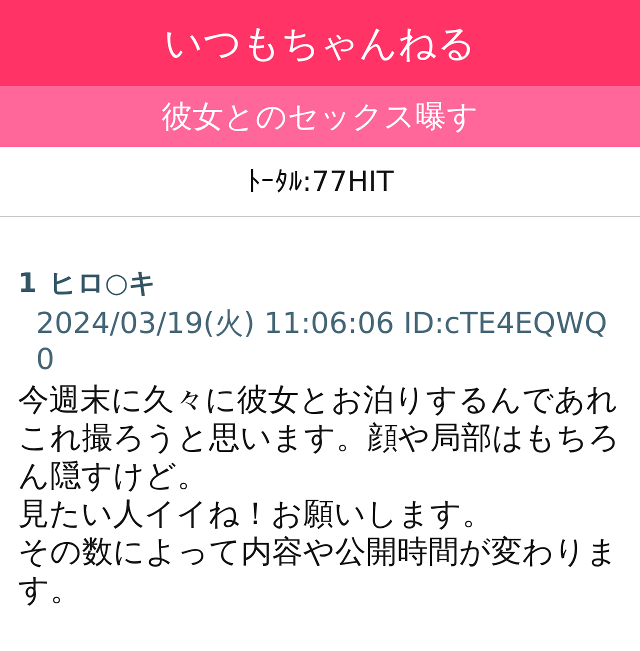 This screenshot has height=651, width=640. Describe the element at coordinates (318, 571) in the screenshot. I see `post-body-line: その数によって内容や公開時間が変わります。` at that location.